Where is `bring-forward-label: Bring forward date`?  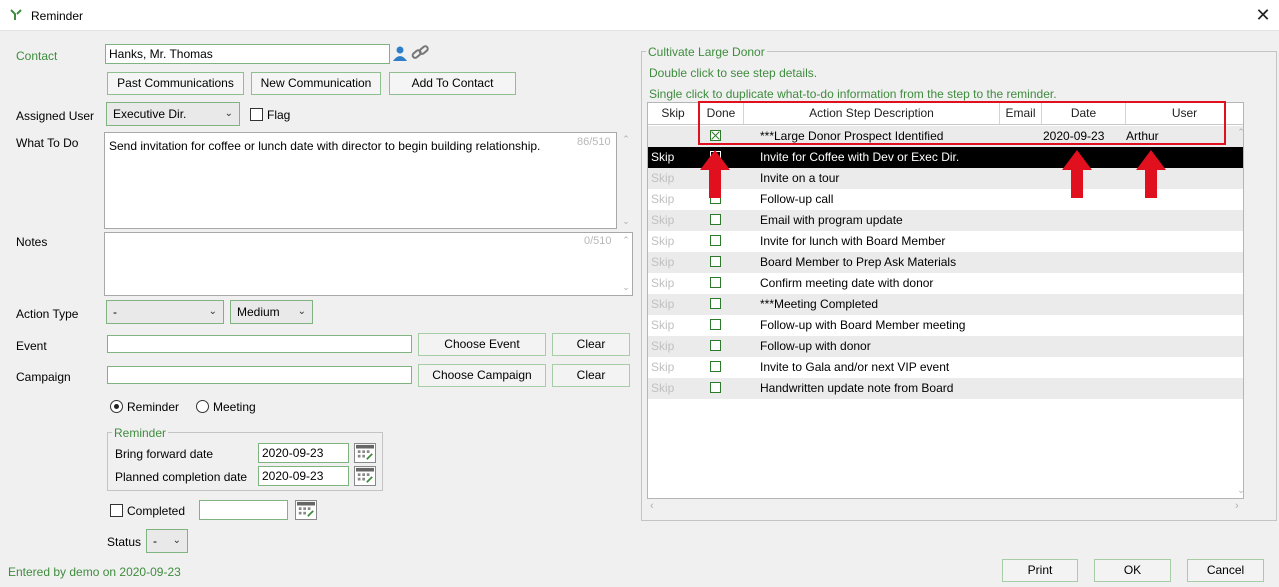
bring-forward-label: Bring forward date is located at coordinates (164, 454).